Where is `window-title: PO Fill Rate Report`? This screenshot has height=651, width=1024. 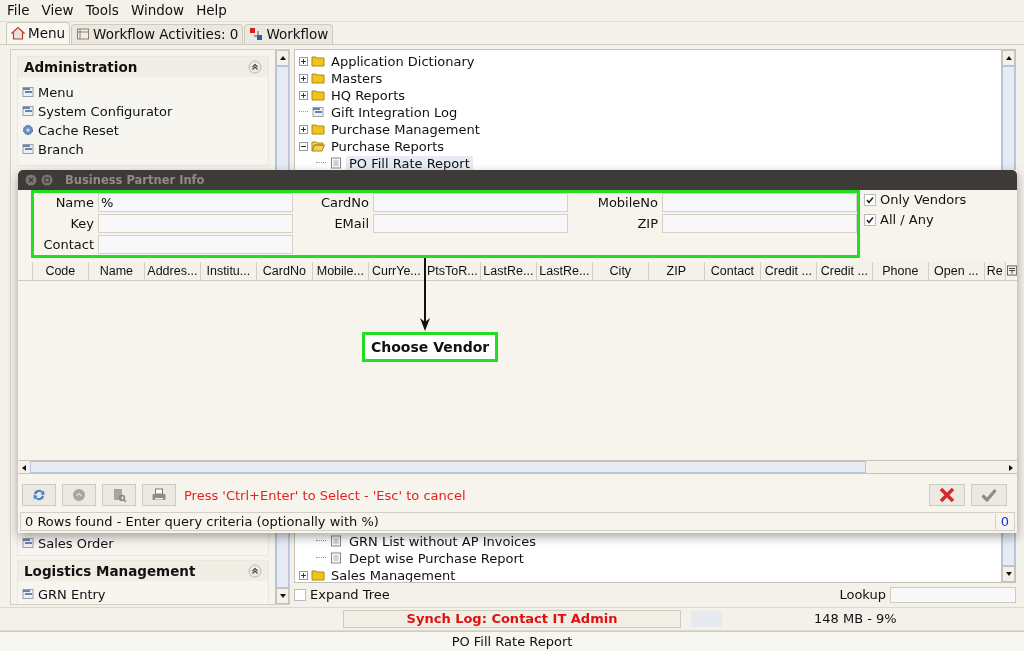 window-title: PO Fill Rate Report is located at coordinates (512, 641).